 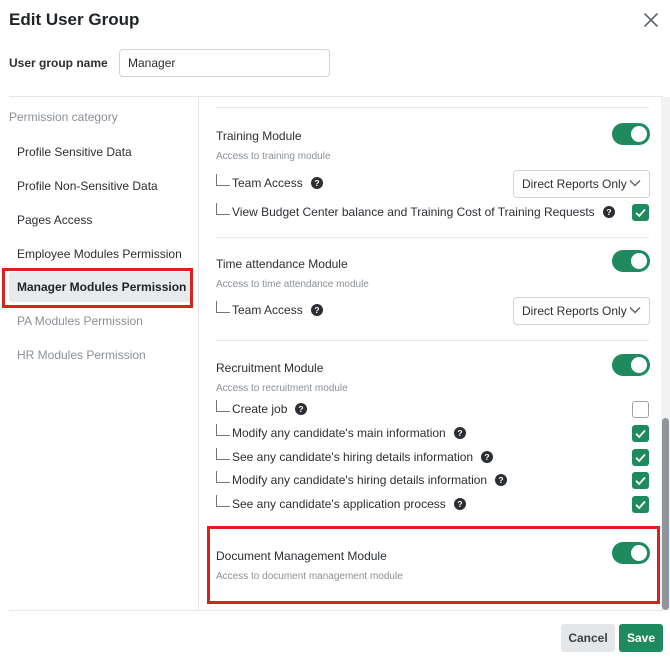 What do you see at coordinates (588, 638) in the screenshot?
I see `cancel-button: Cancel` at bounding box center [588, 638].